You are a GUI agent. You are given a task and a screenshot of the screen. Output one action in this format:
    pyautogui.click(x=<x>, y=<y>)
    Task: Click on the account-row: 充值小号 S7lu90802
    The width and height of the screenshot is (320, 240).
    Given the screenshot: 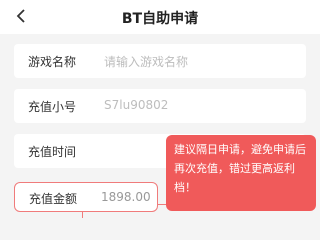 What is the action you would take?
    pyautogui.click(x=160, y=106)
    